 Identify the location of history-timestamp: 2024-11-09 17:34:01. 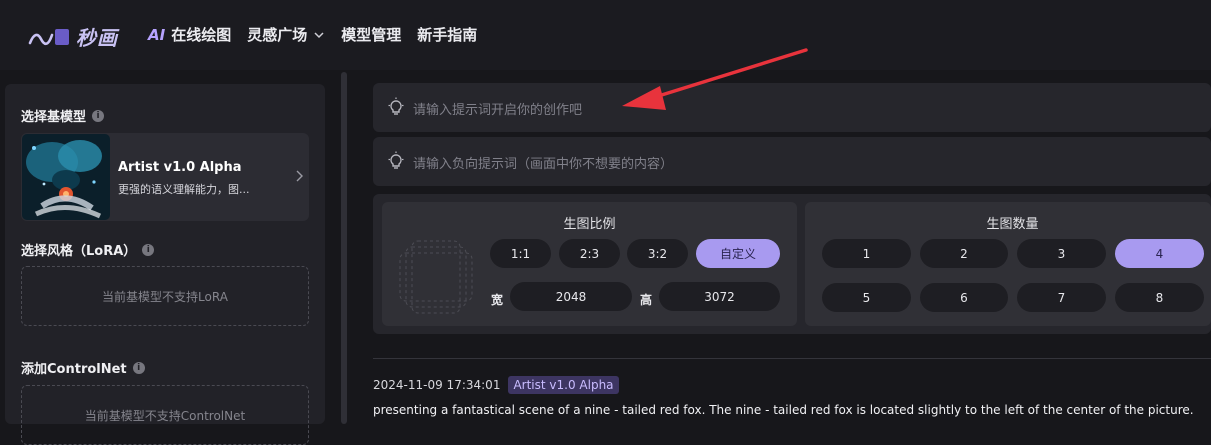
(437, 385).